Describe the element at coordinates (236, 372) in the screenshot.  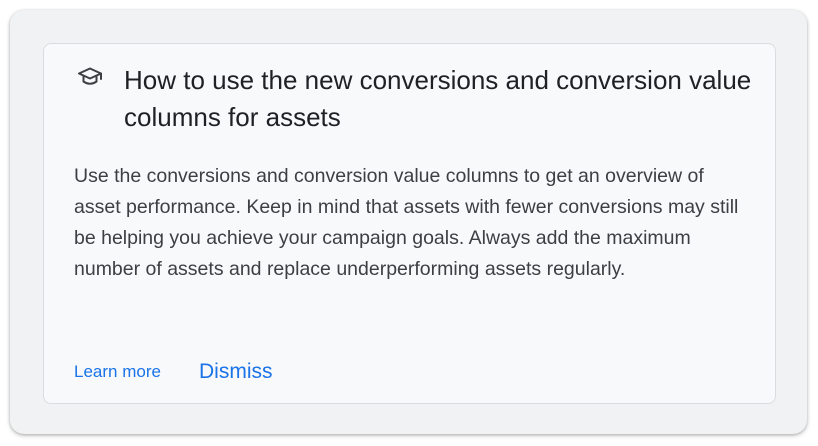
I see `dismiss-button: Dismiss` at that location.